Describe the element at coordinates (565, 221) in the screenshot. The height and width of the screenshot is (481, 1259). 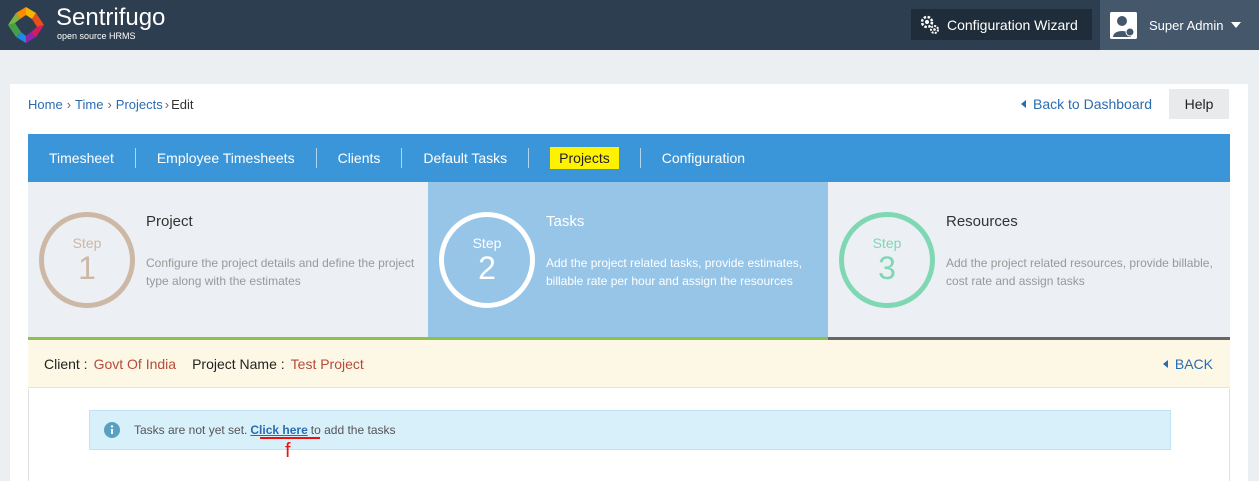
I see `step-2-title: Tasks` at that location.